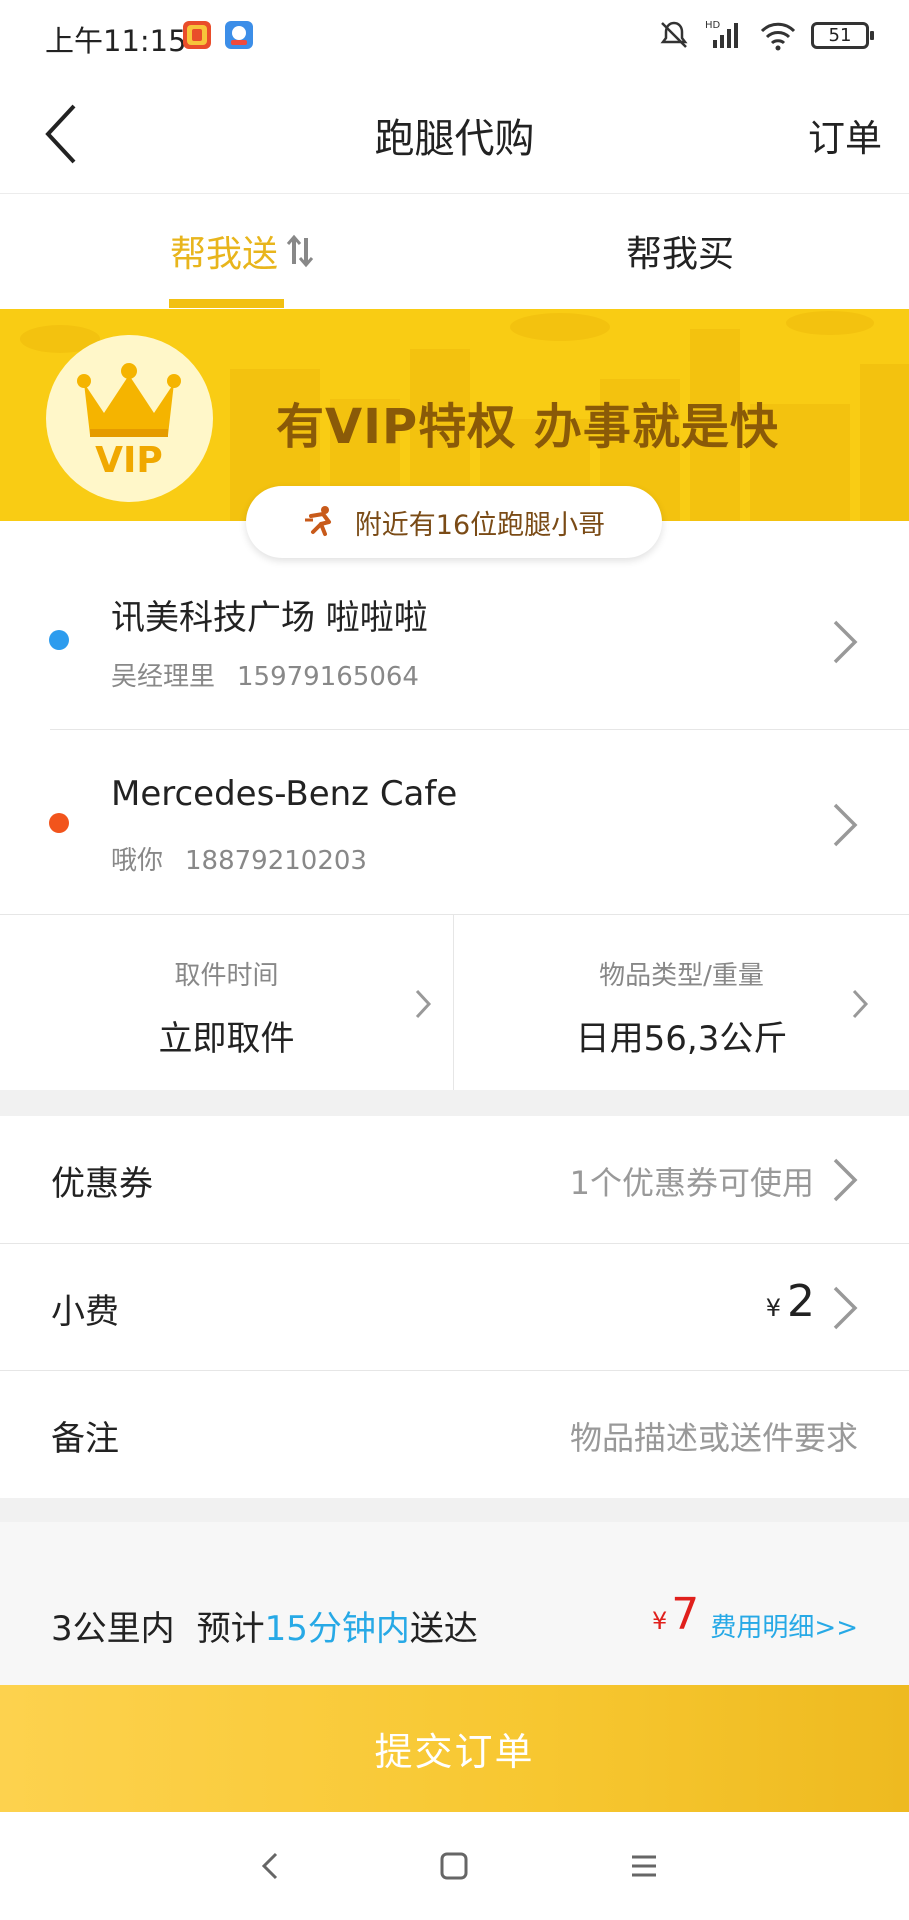 This screenshot has height=1920, width=909. What do you see at coordinates (226, 1002) in the screenshot?
I see `pickup-time-cell: 取件时间 立即取件` at bounding box center [226, 1002].